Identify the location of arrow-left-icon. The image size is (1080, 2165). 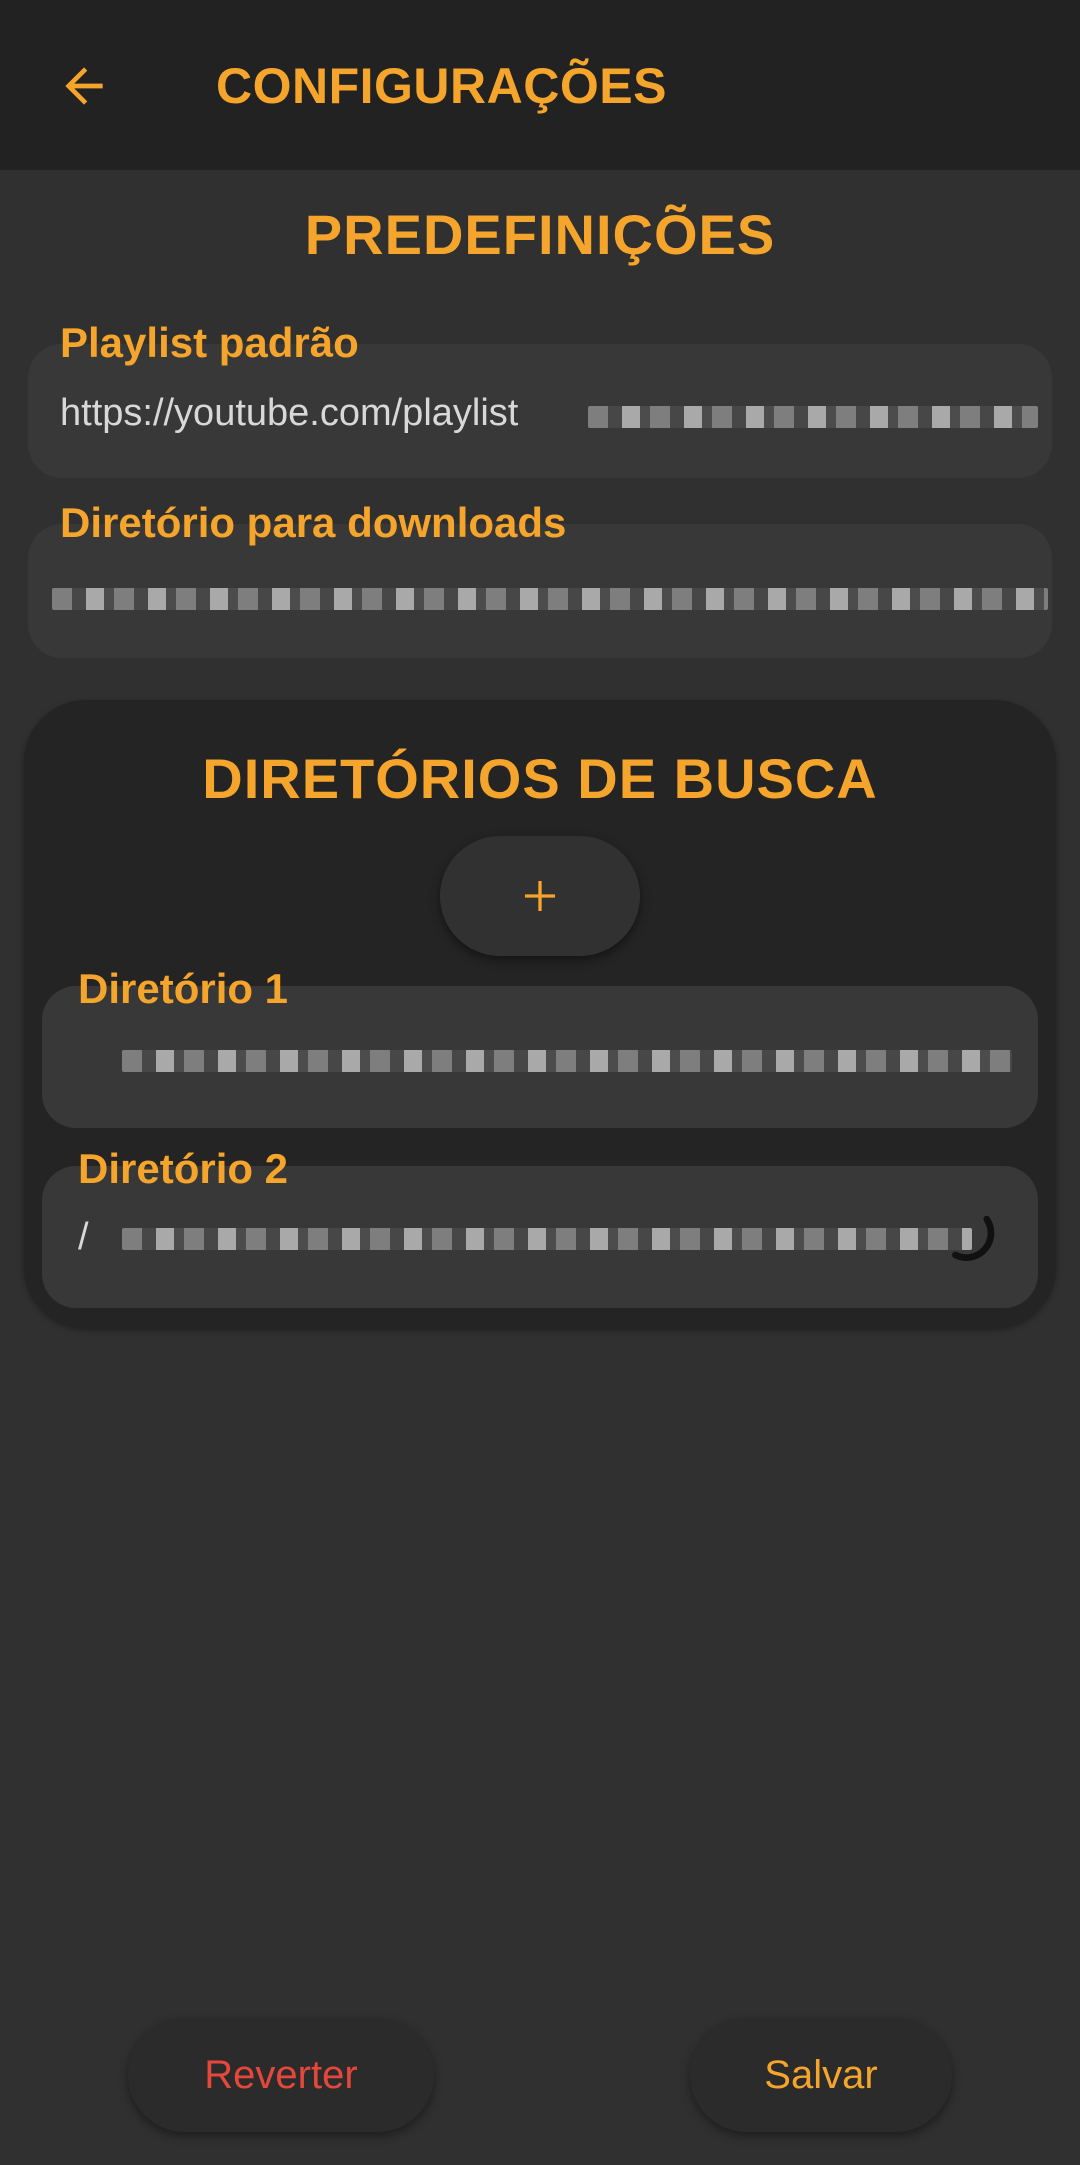
(84, 86).